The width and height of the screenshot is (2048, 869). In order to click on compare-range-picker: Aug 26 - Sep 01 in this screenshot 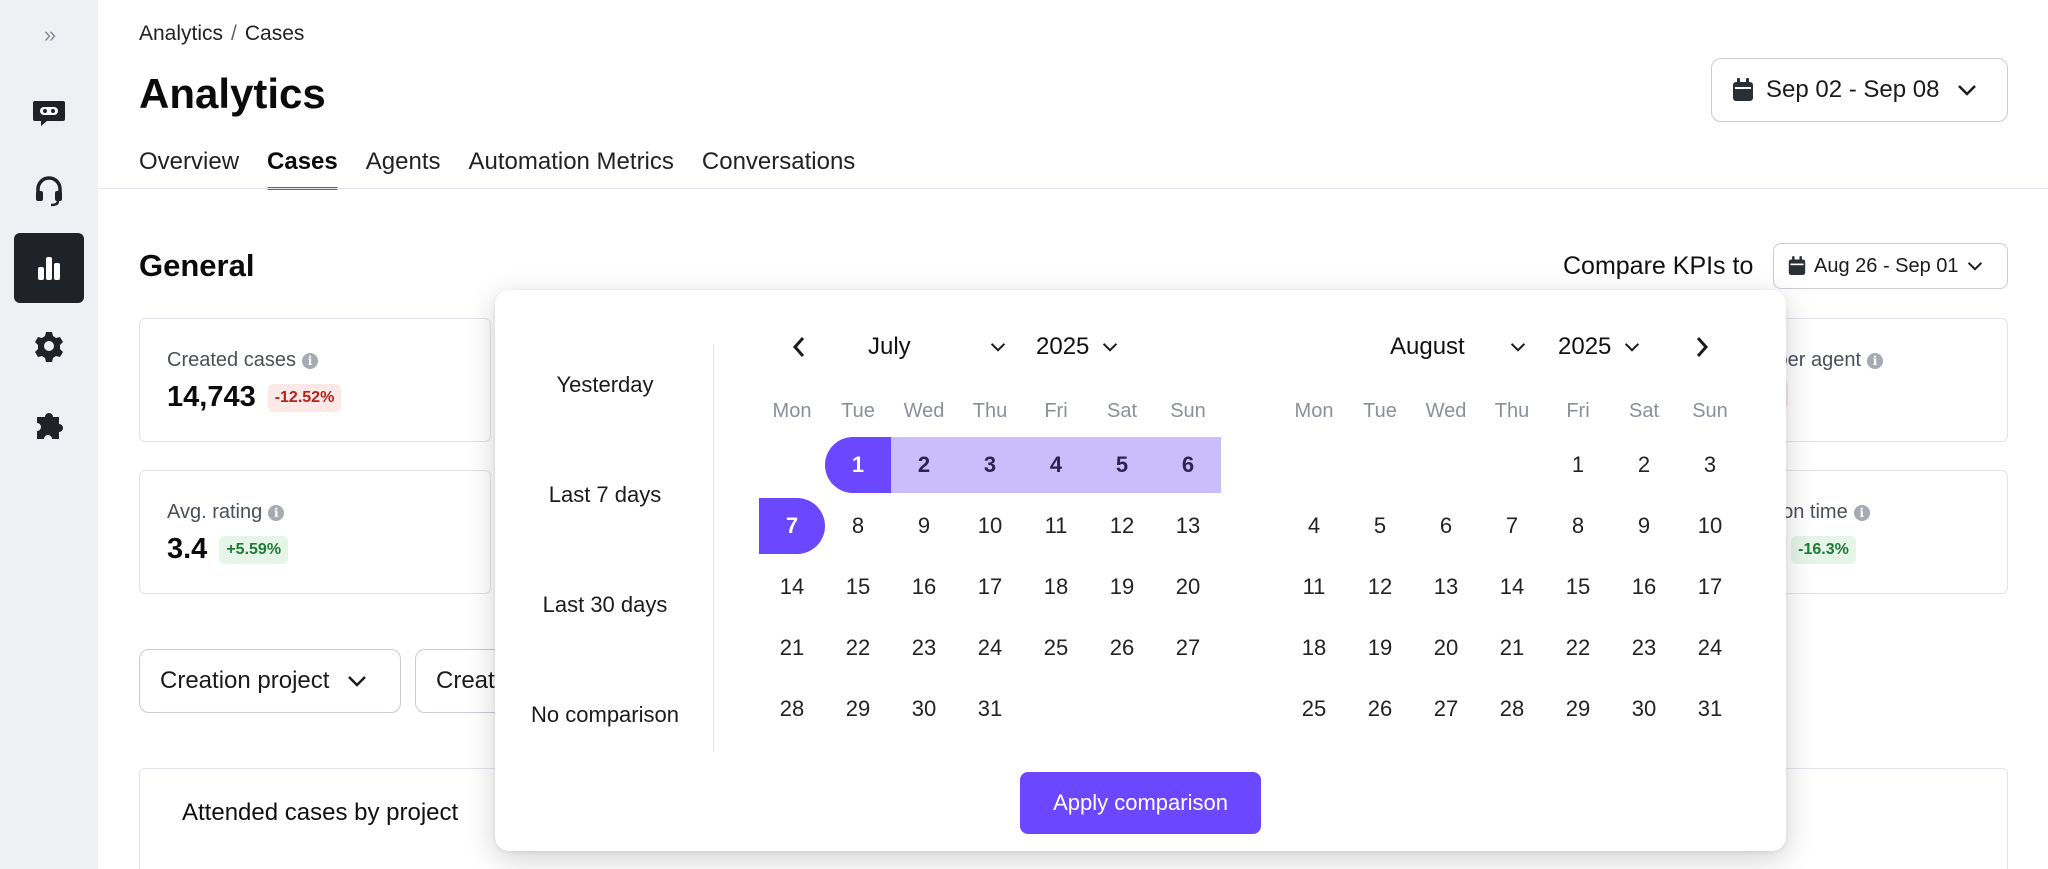, I will do `click(1890, 266)`.